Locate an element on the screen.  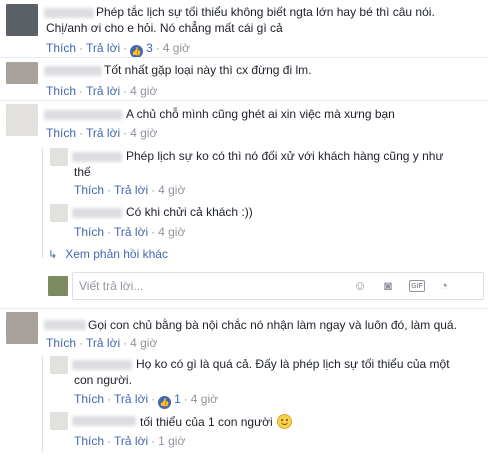
smiley-emoji-icon is located at coordinates (284, 421).